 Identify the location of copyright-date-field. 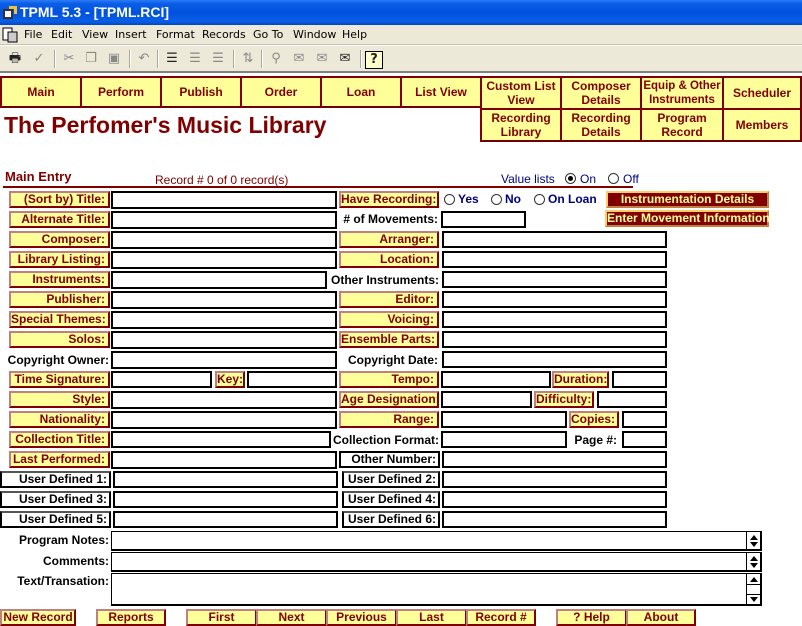
(554, 359).